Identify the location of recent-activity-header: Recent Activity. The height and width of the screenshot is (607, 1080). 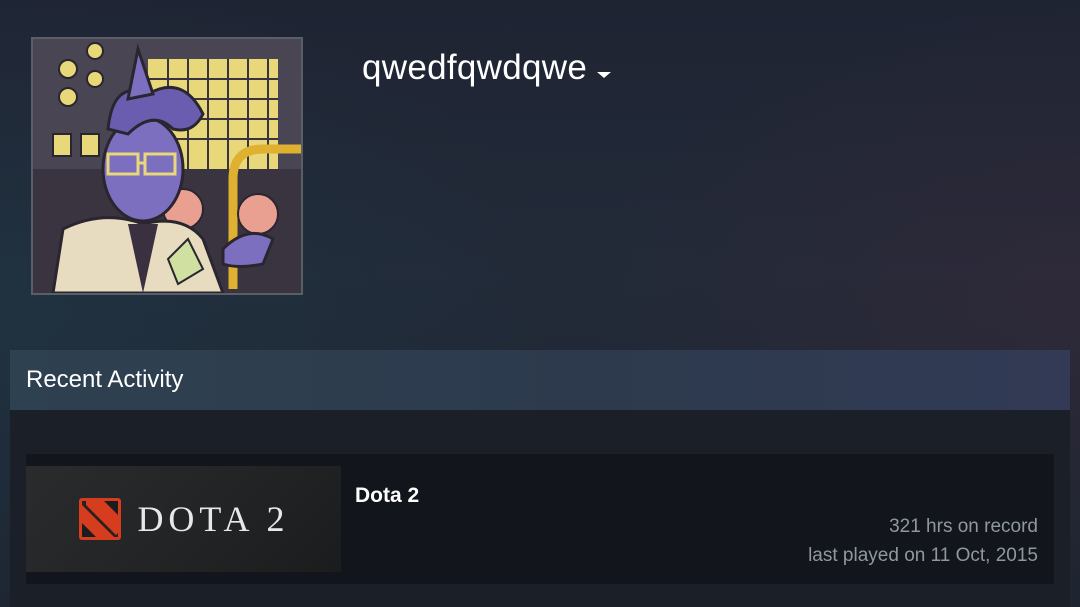
(540, 380).